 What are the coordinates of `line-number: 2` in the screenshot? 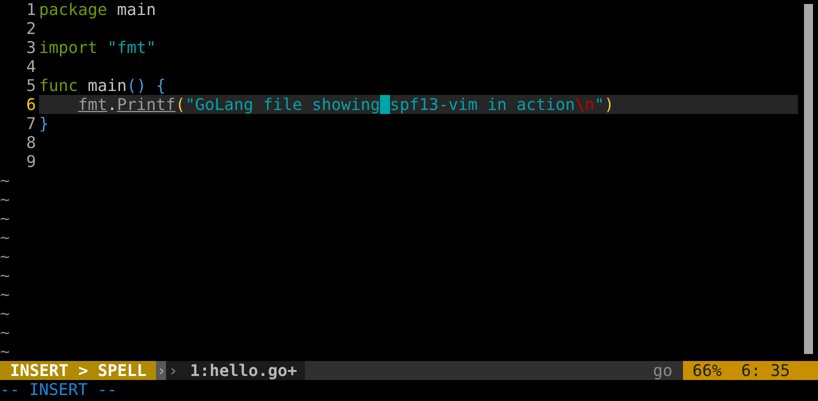 It's located at (31, 28).